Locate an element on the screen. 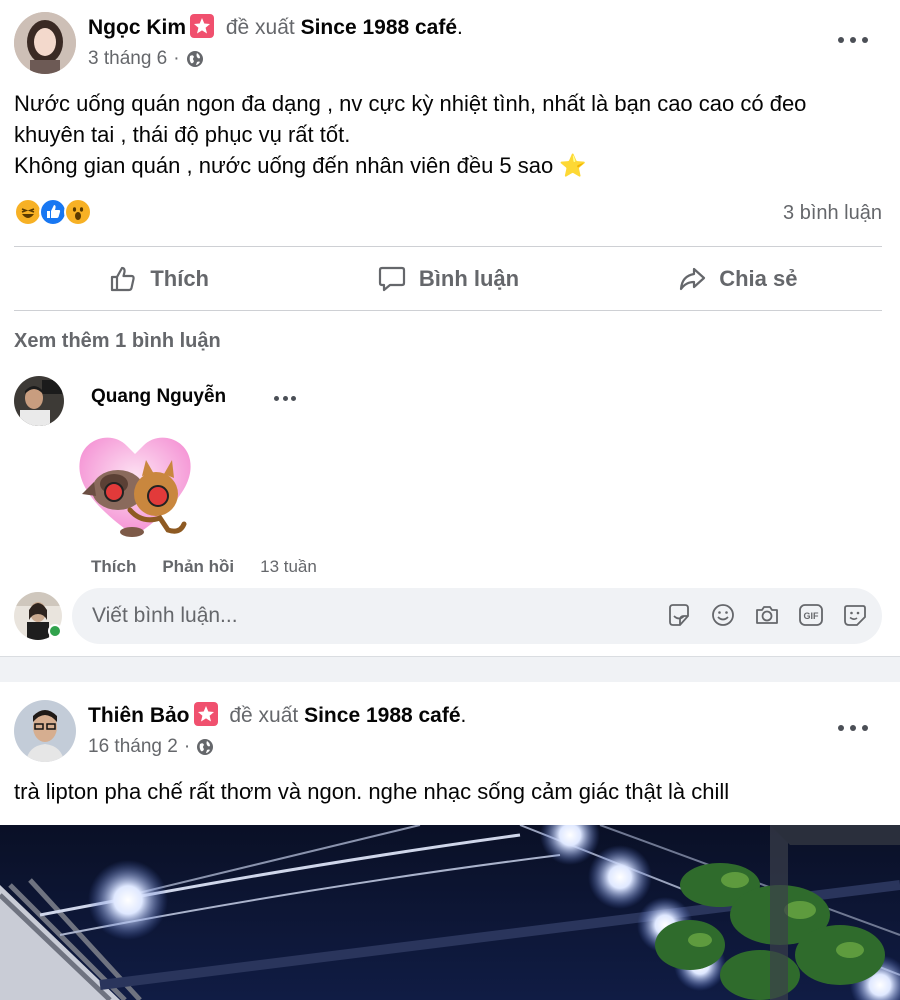  comment-author-name: Quang Nguyễn is located at coordinates (158, 397).